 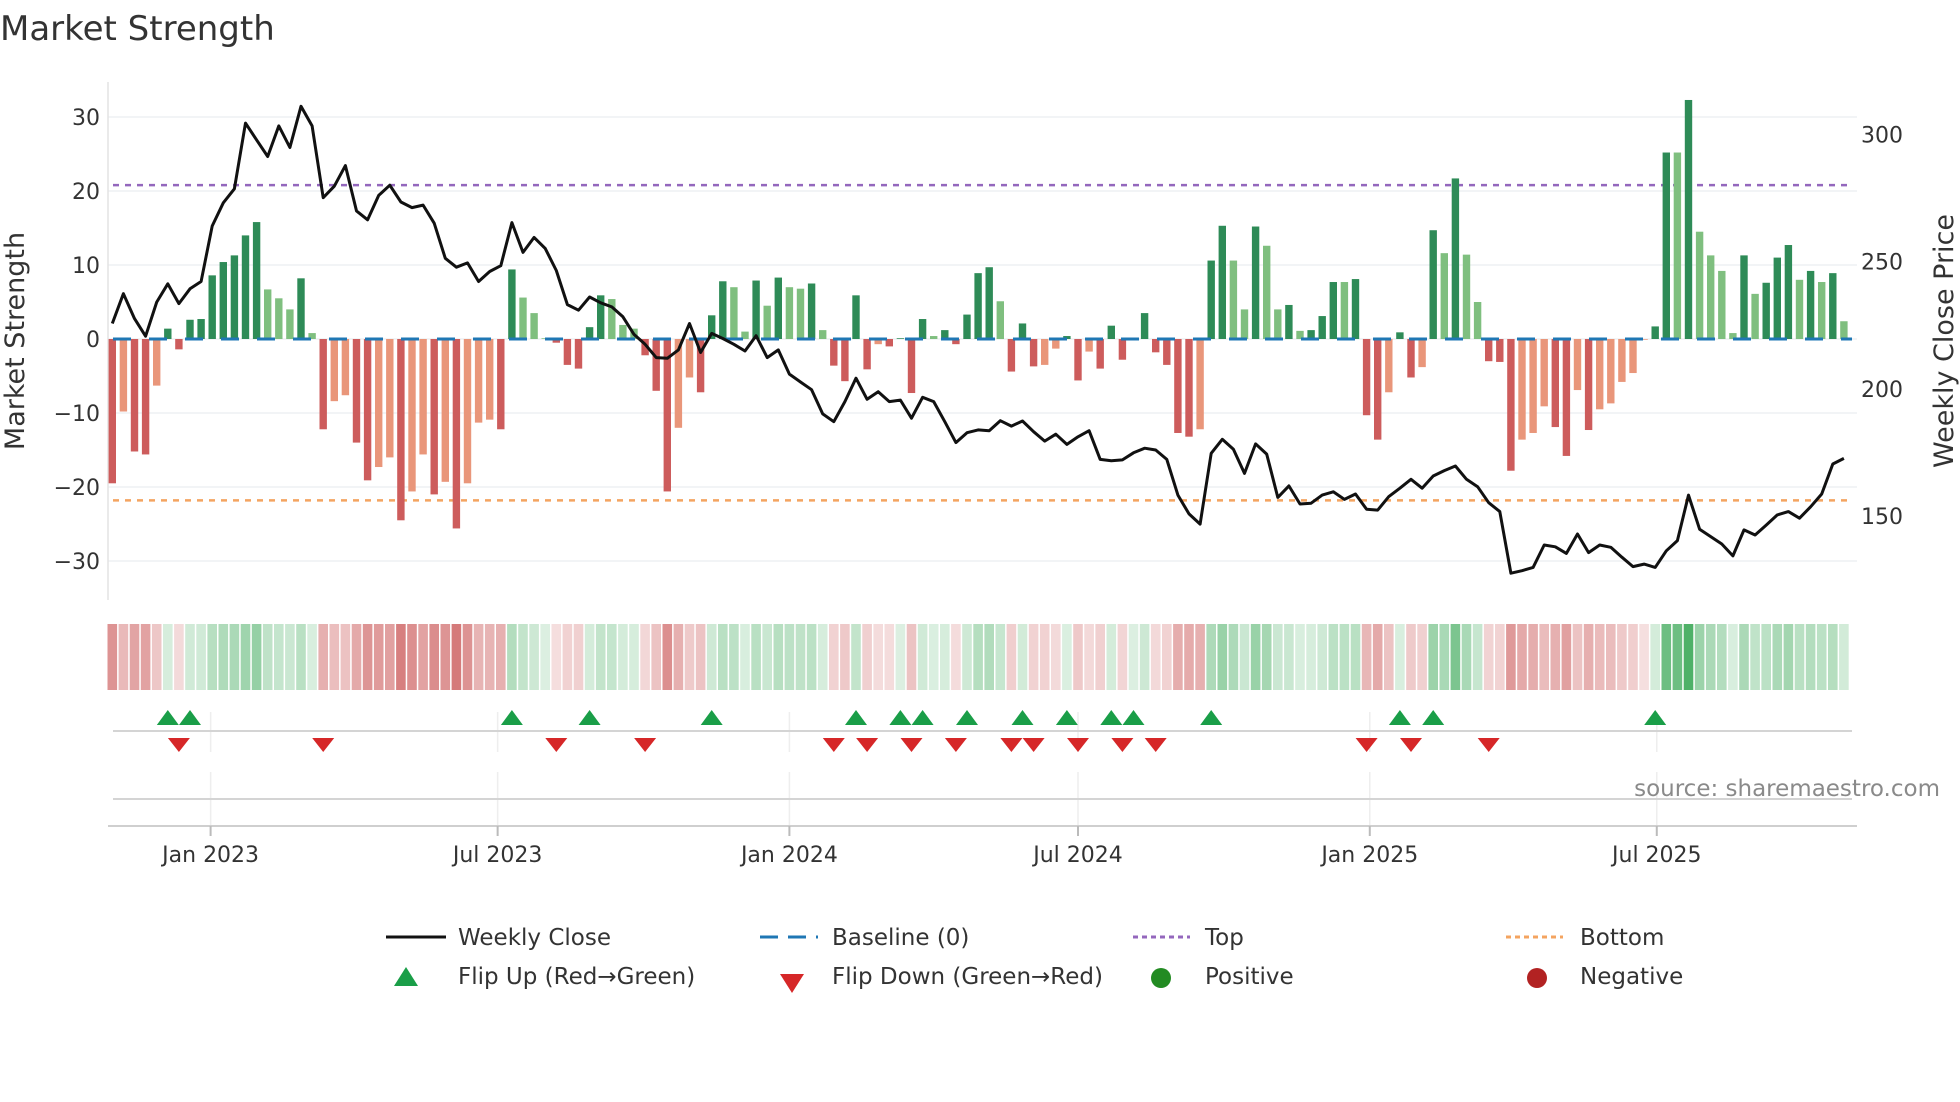 I want to click on x-tick-label: Jan 2025, so click(x=1368, y=855).